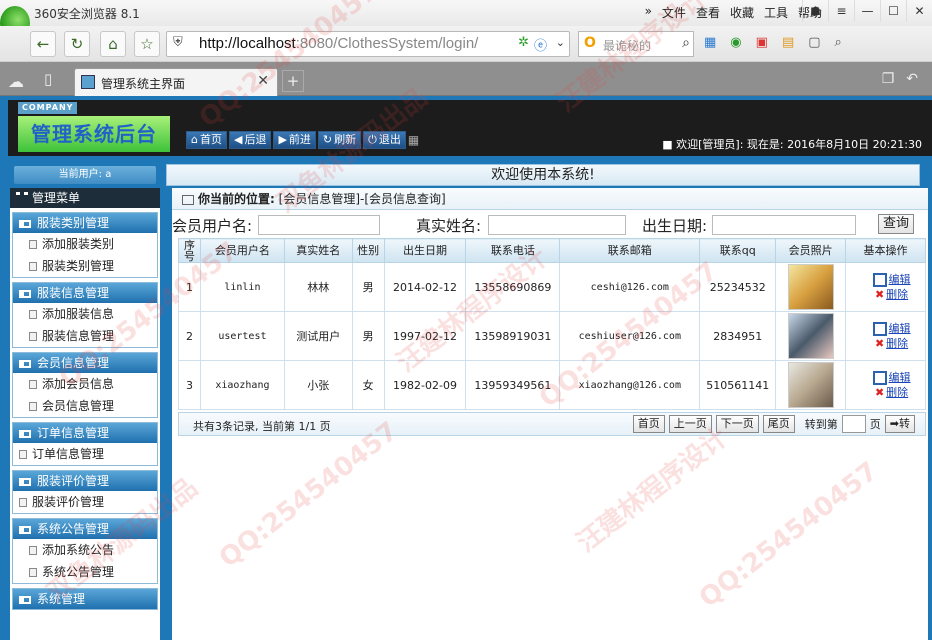 This screenshot has width=932, height=640. I want to click on back-icon: ←, so click(43, 44).